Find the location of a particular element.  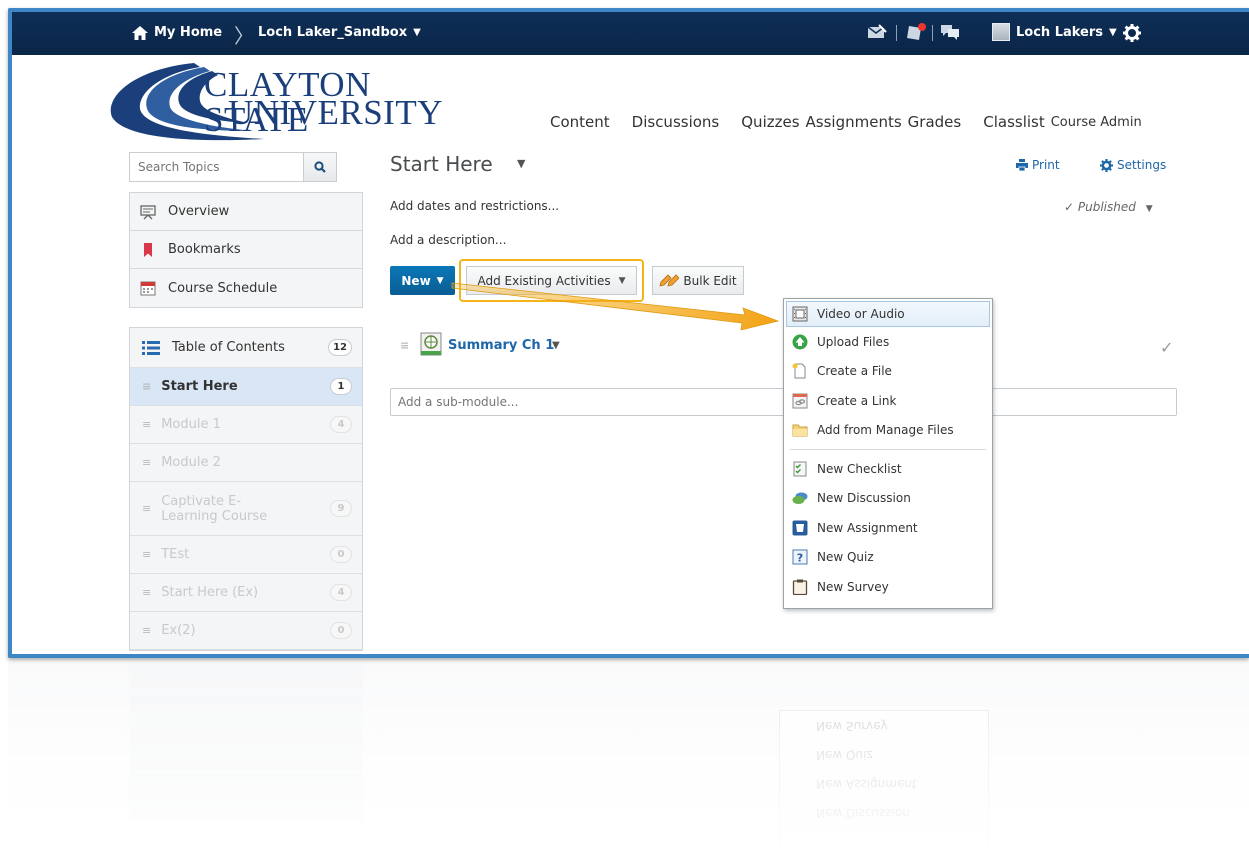

menu-item-new-assignment: New Assignment is located at coordinates (888, 528).